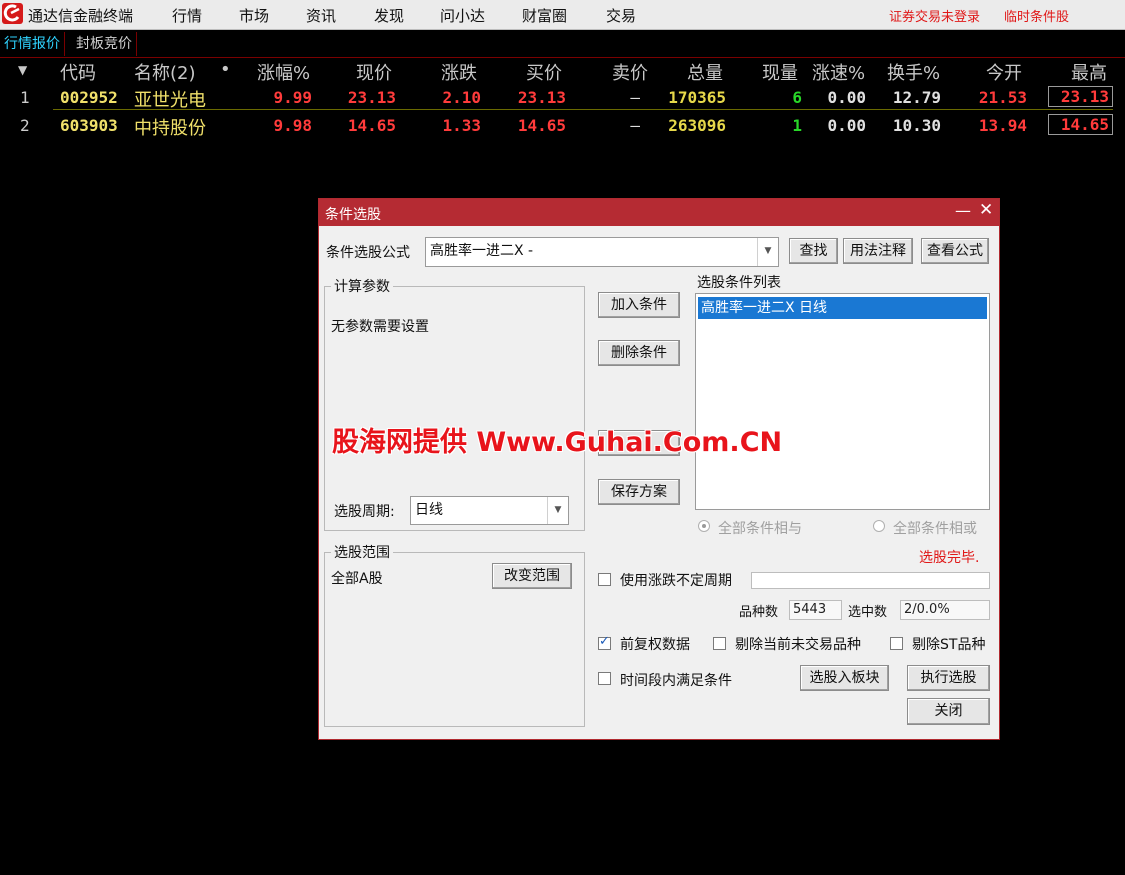  I want to click on menu-discover: 发现, so click(389, 15).